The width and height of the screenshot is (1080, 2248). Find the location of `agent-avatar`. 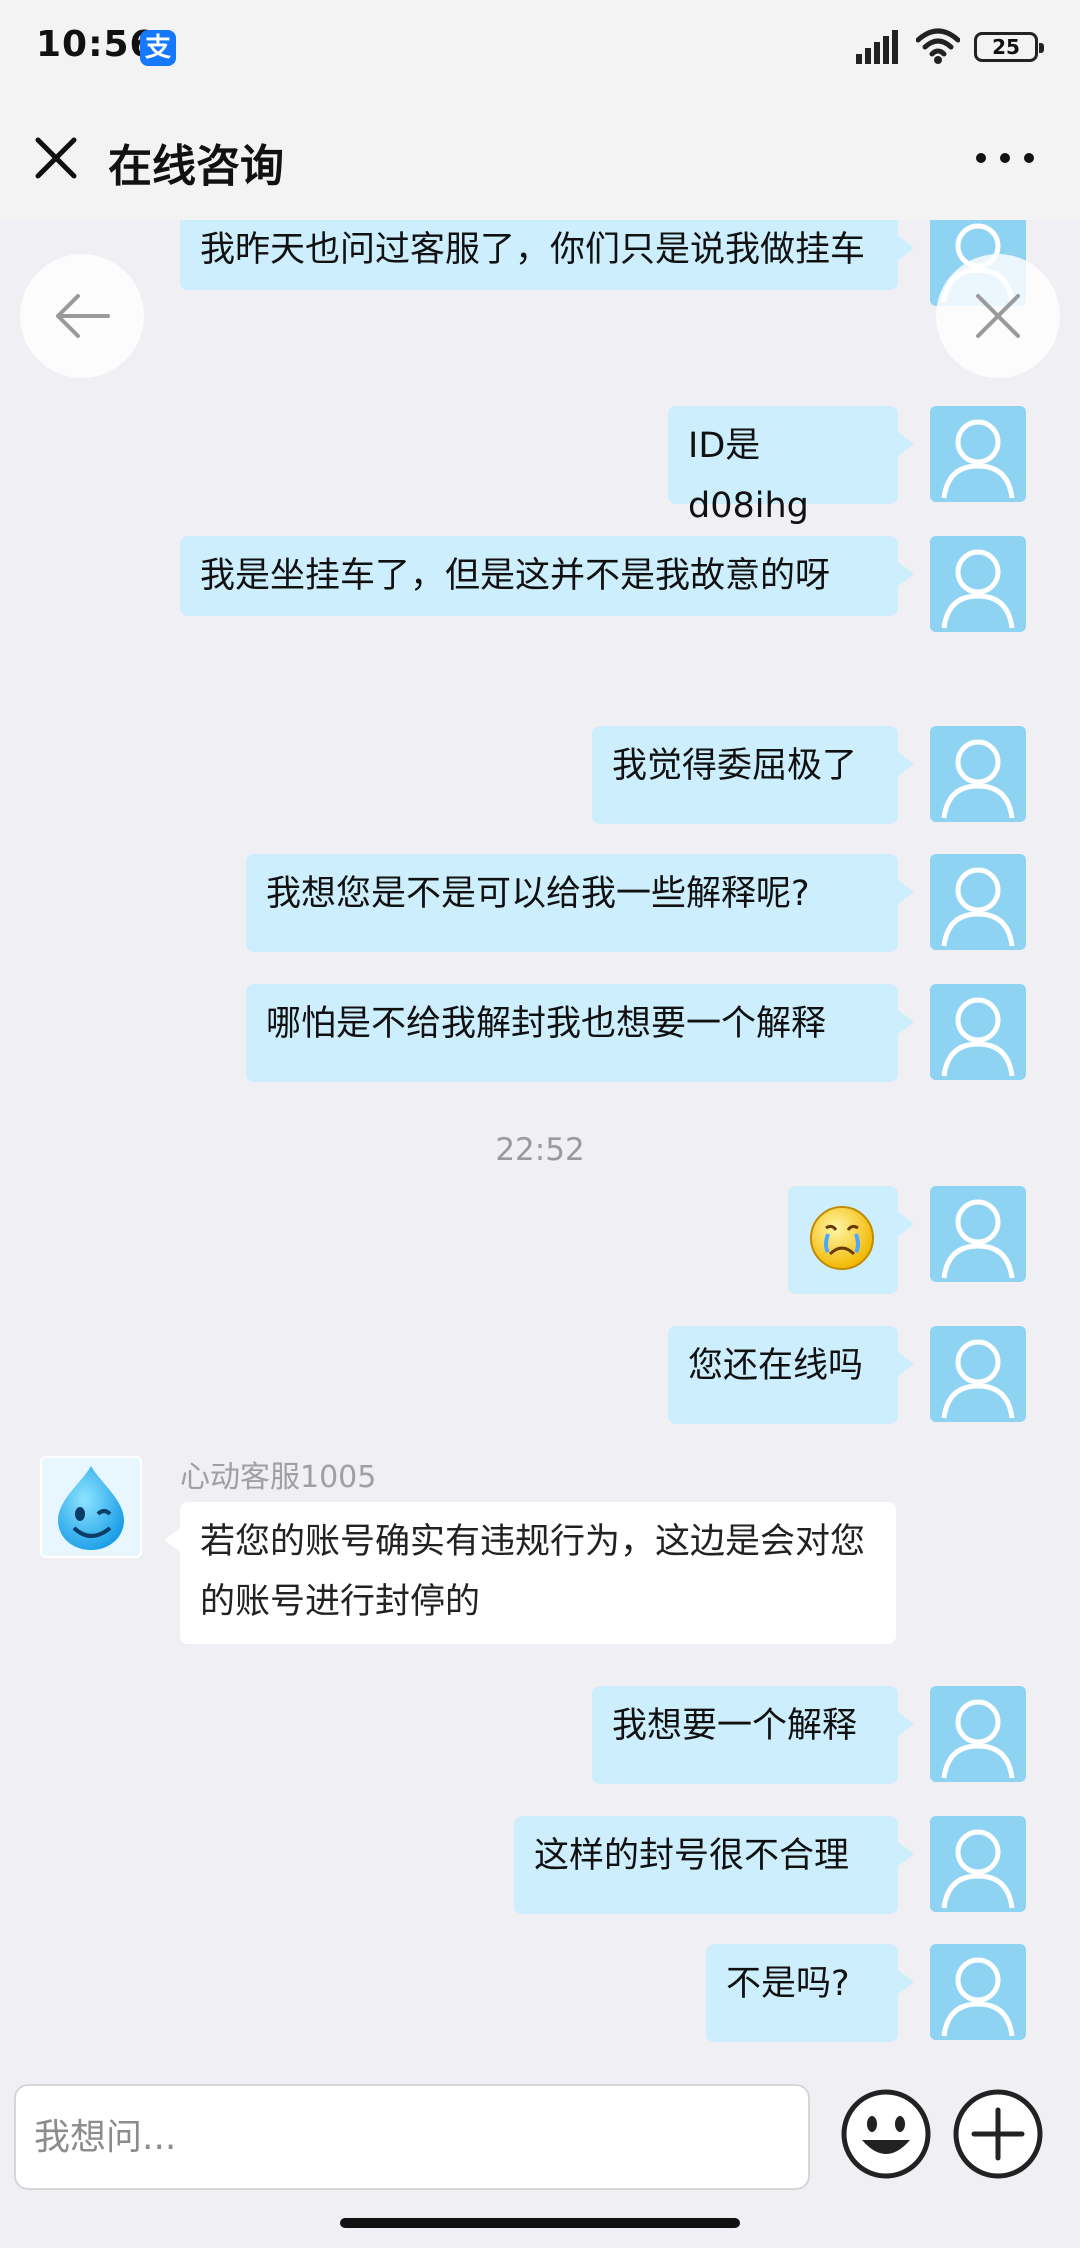

agent-avatar is located at coordinates (91, 1507).